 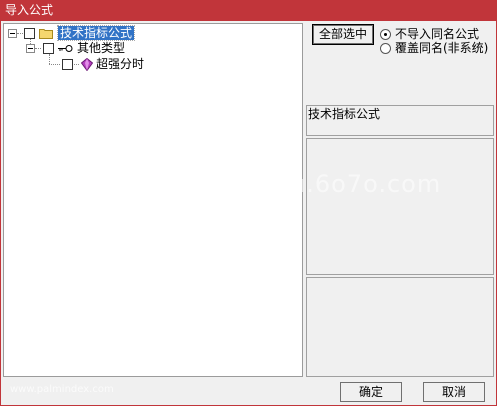 What do you see at coordinates (248, 10) in the screenshot?
I see `title-bar: 导入公式` at bounding box center [248, 10].